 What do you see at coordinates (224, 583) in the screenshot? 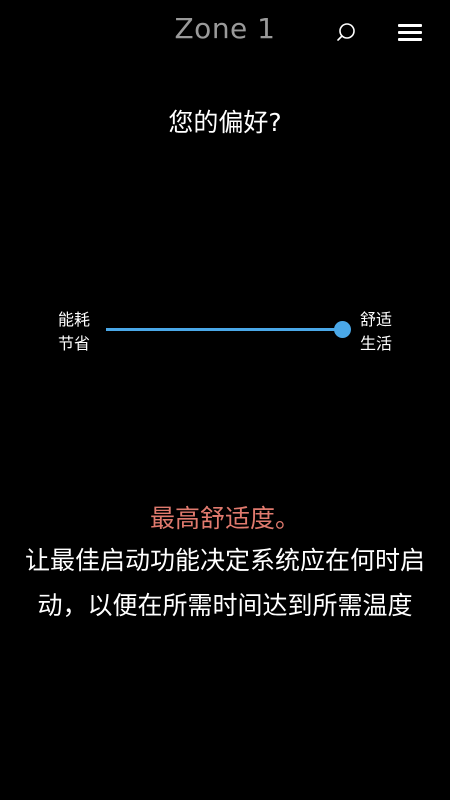
I see `description-body: 让最佳启动功能决定系统应在何时启动，以便在所需时间达到所需温度` at bounding box center [224, 583].